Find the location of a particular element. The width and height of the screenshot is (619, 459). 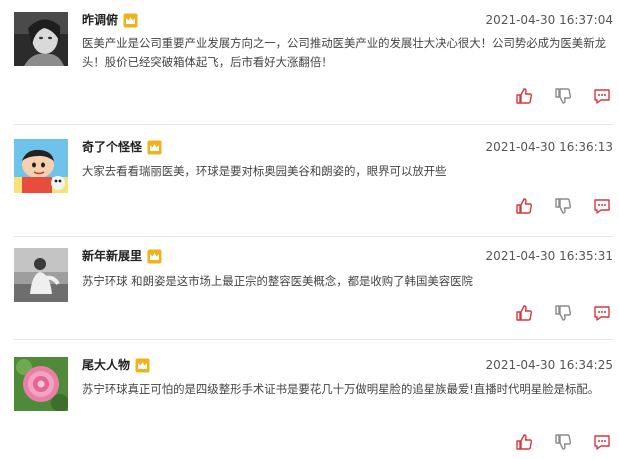

timestamp: 2021-04-30 16:36:13 is located at coordinates (549, 147).